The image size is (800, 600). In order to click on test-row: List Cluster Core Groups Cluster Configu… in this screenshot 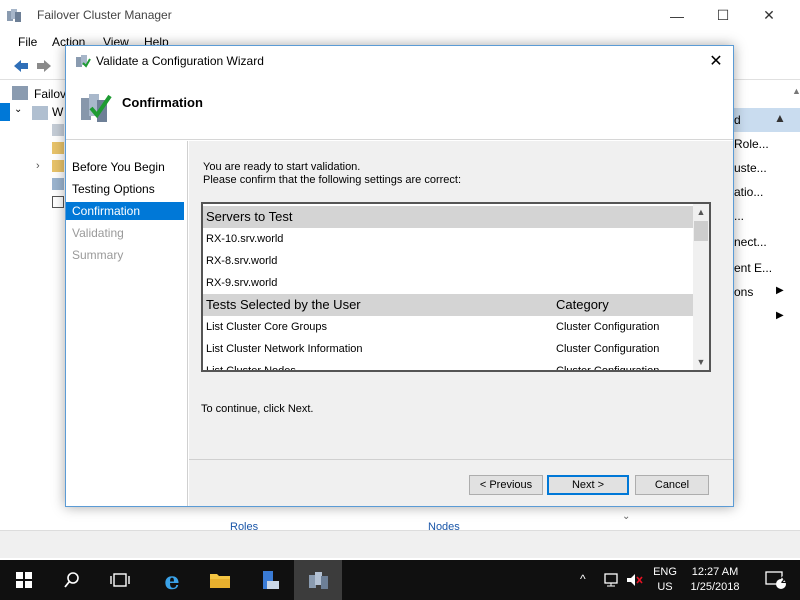, I will do `click(448, 327)`.